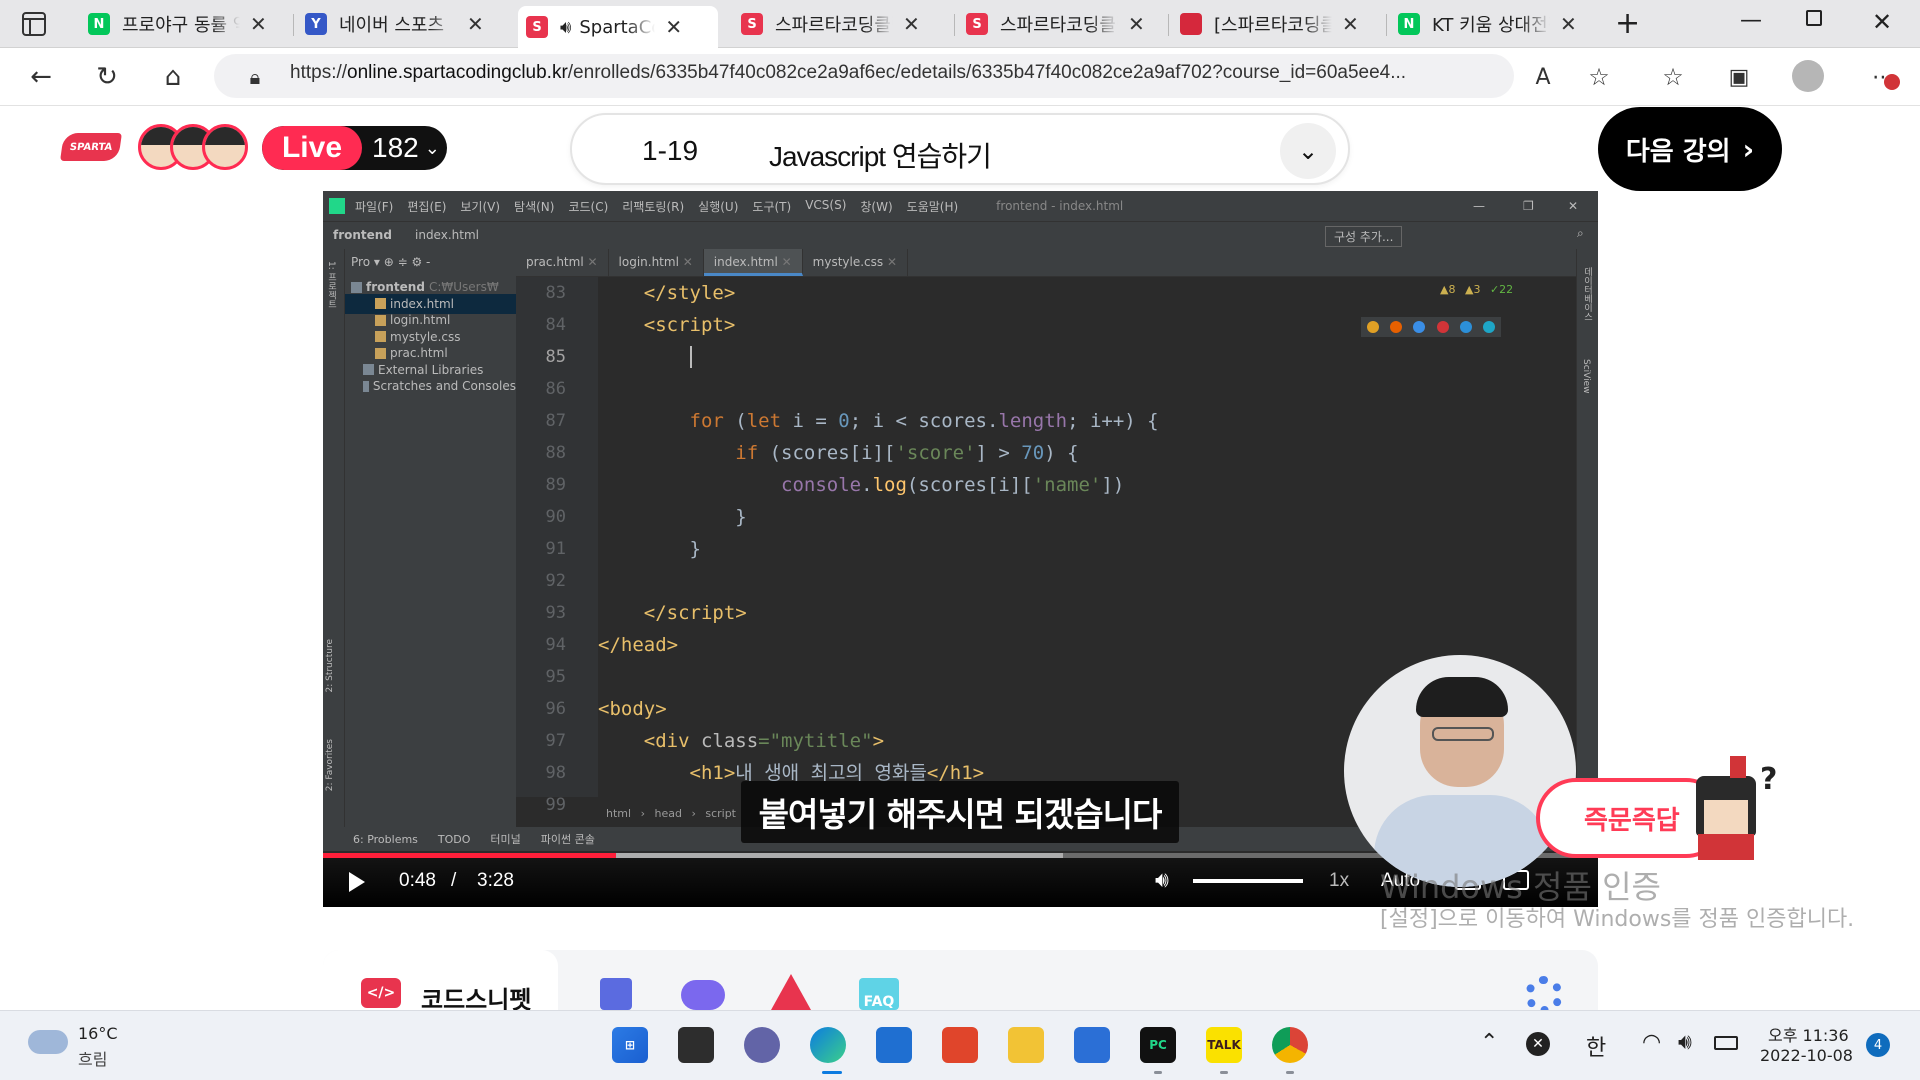  Describe the element at coordinates (357, 882) in the screenshot. I see `play-icon` at that location.